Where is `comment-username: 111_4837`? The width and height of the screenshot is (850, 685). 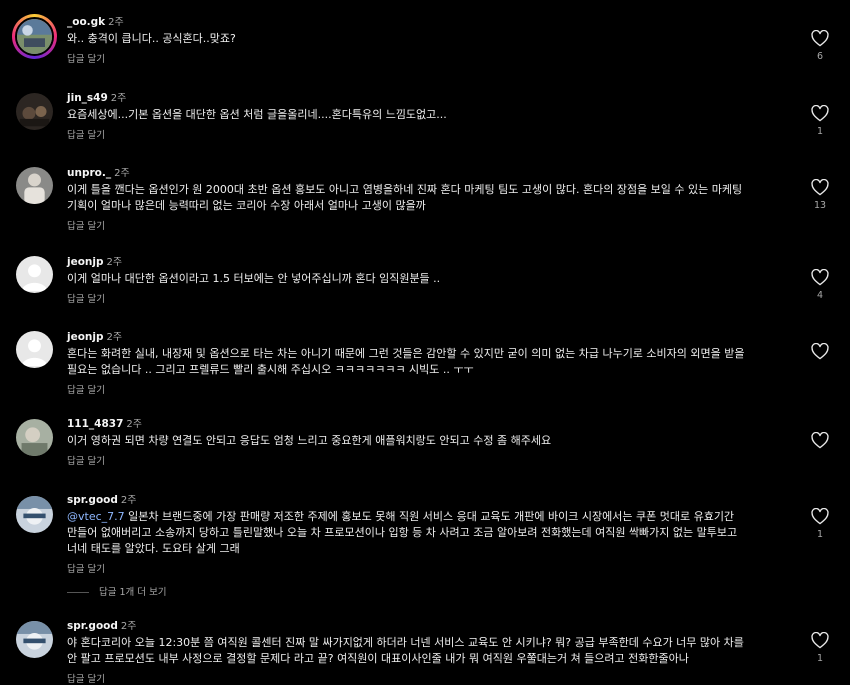 comment-username: 111_4837 is located at coordinates (95, 424).